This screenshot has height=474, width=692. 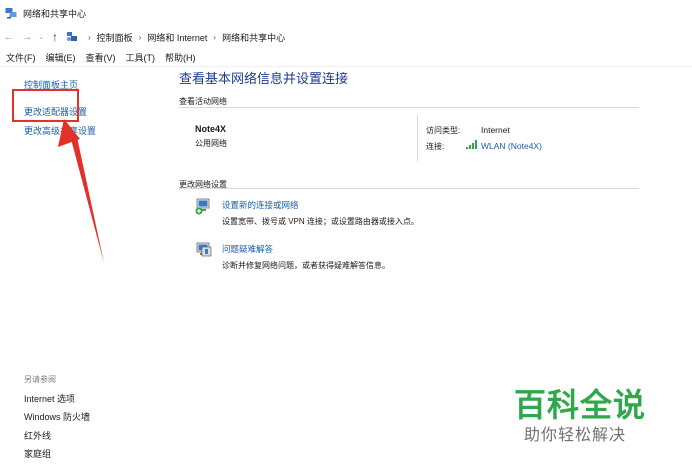 I want to click on connections-label: 连接:, so click(x=435, y=146).